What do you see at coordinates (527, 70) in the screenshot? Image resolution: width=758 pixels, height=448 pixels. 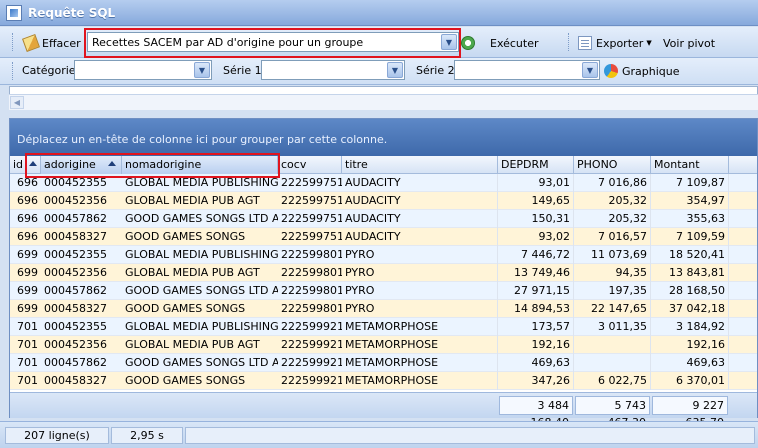 I see `series2-select: ▼` at bounding box center [527, 70].